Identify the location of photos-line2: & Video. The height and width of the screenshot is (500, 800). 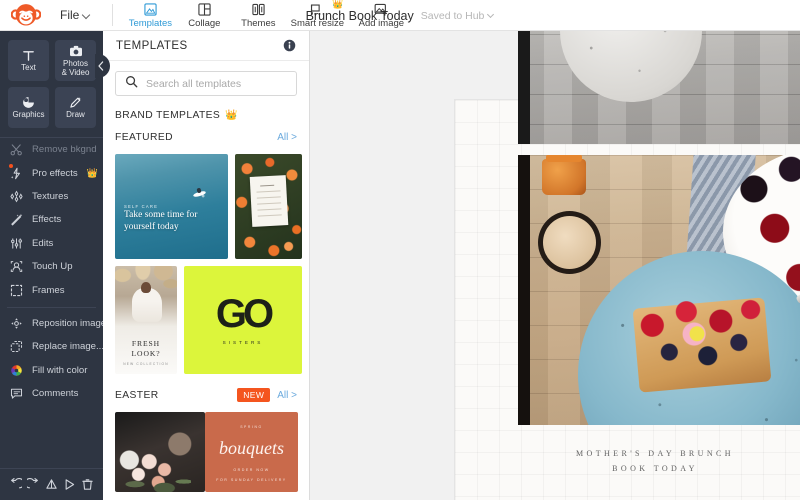
(75, 72).